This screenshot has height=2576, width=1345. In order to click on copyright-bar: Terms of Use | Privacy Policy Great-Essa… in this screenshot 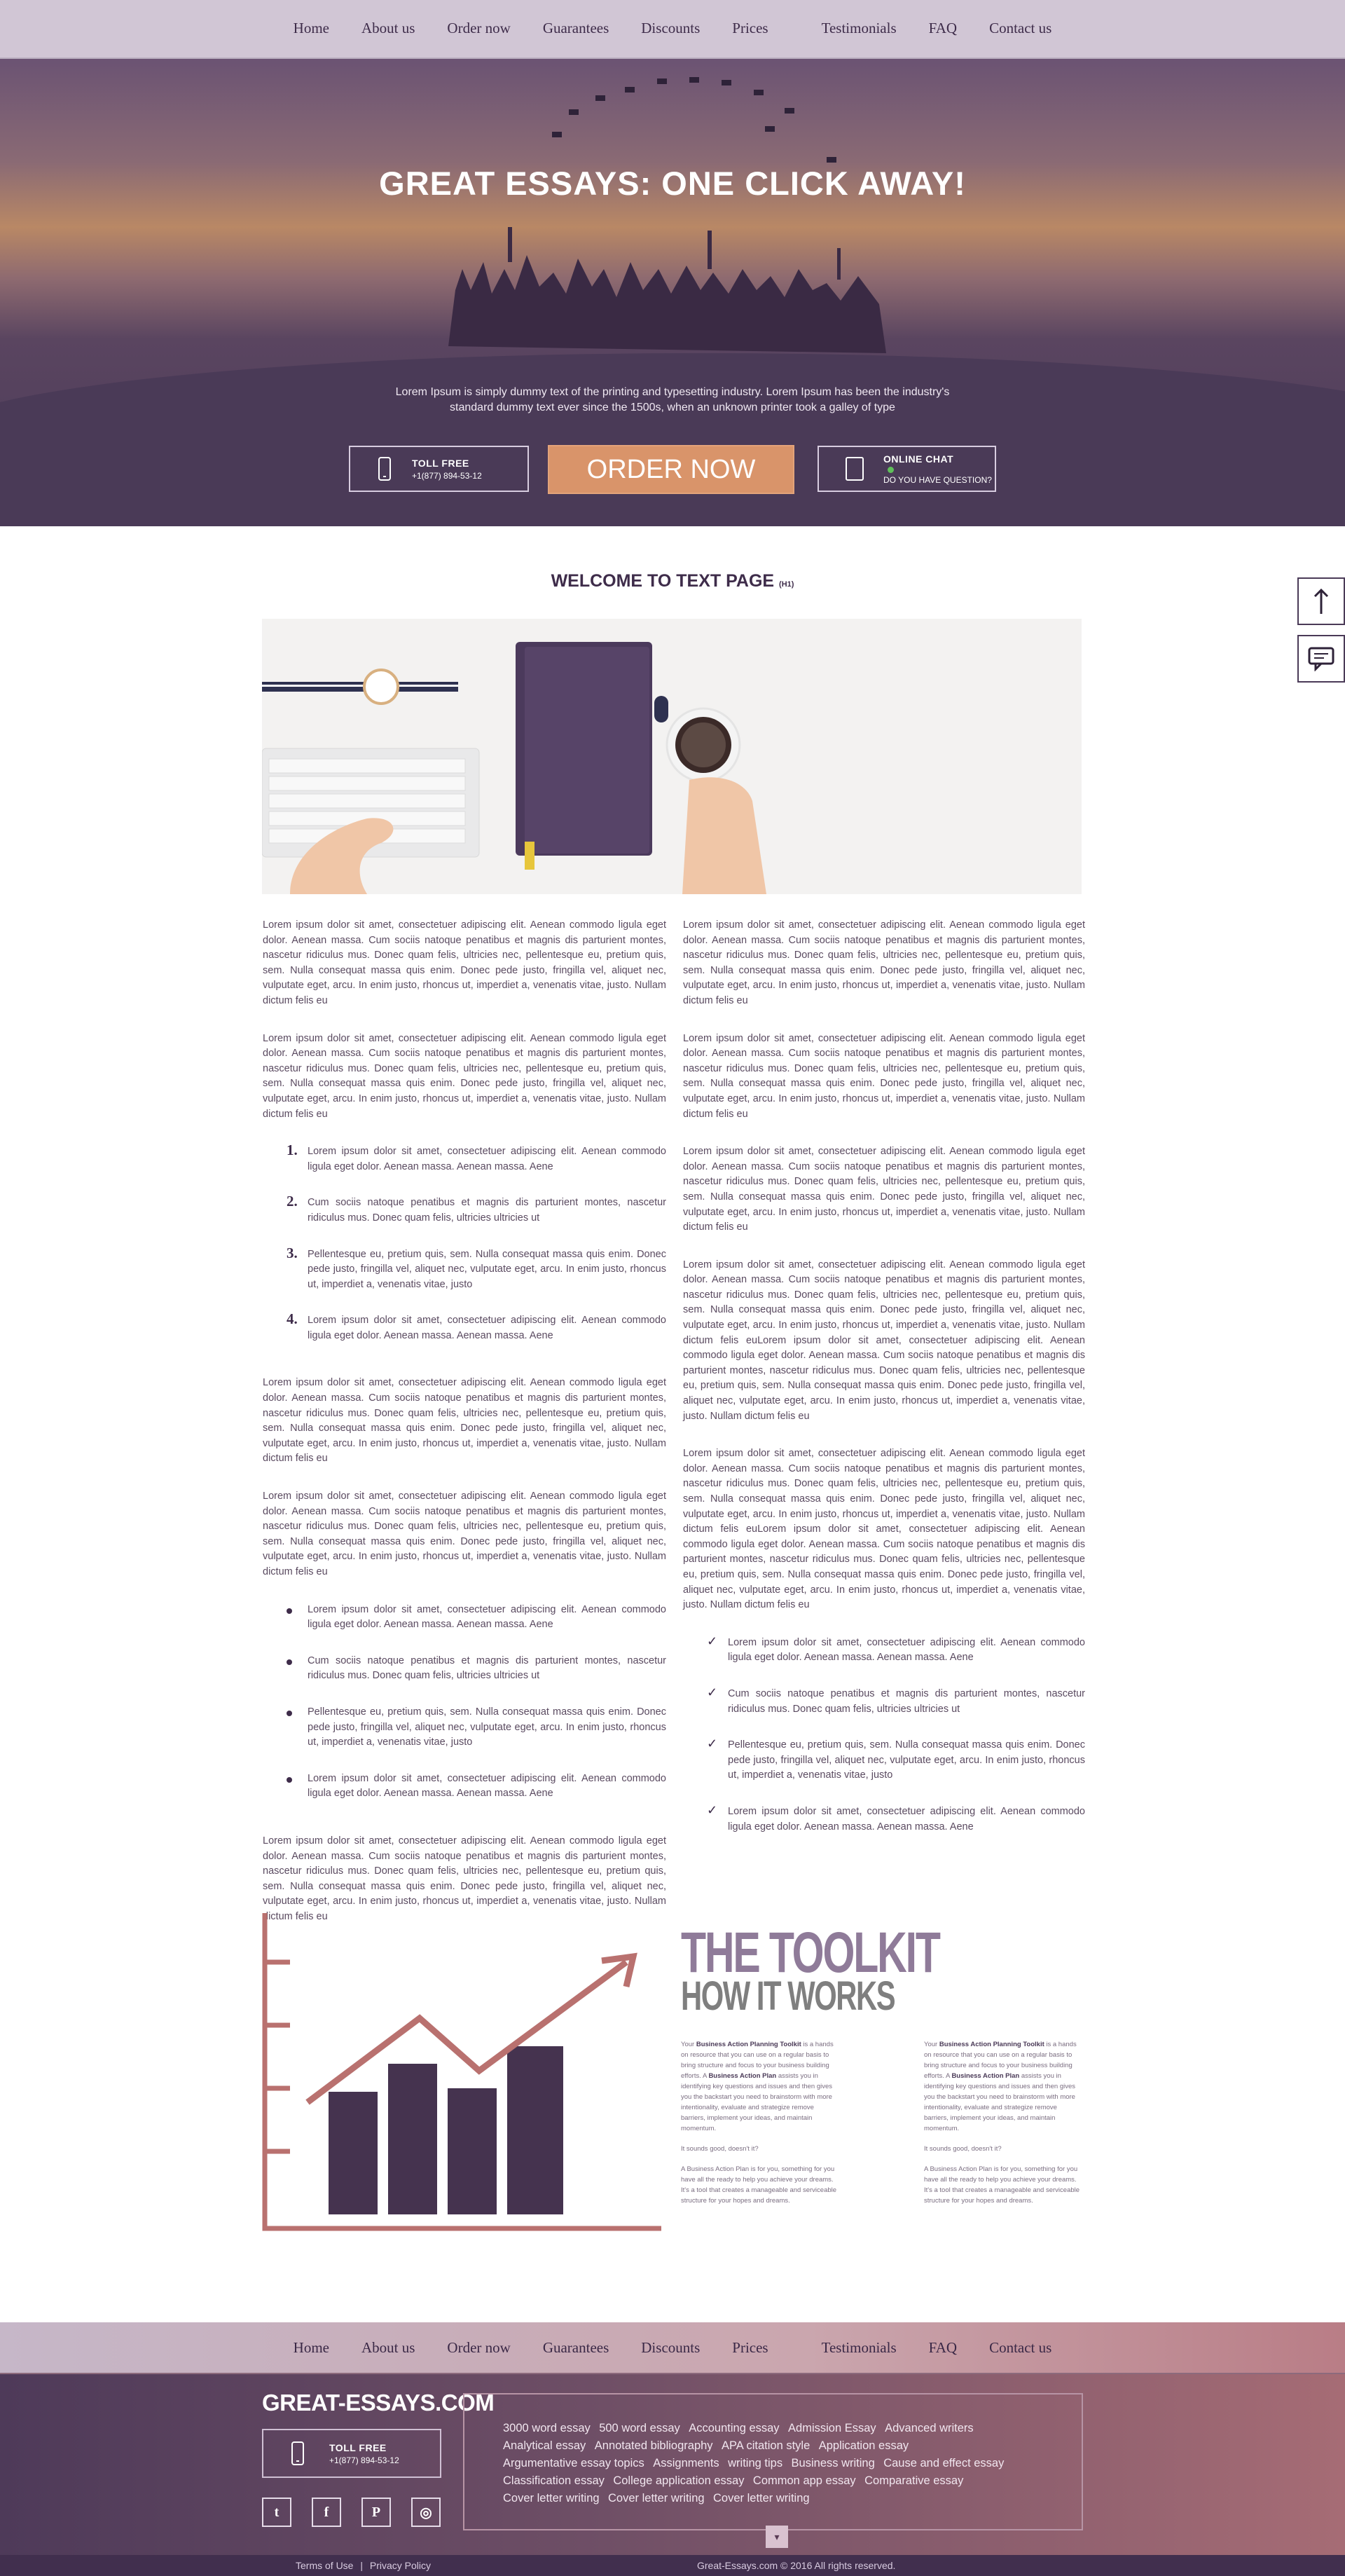, I will do `click(672, 2565)`.